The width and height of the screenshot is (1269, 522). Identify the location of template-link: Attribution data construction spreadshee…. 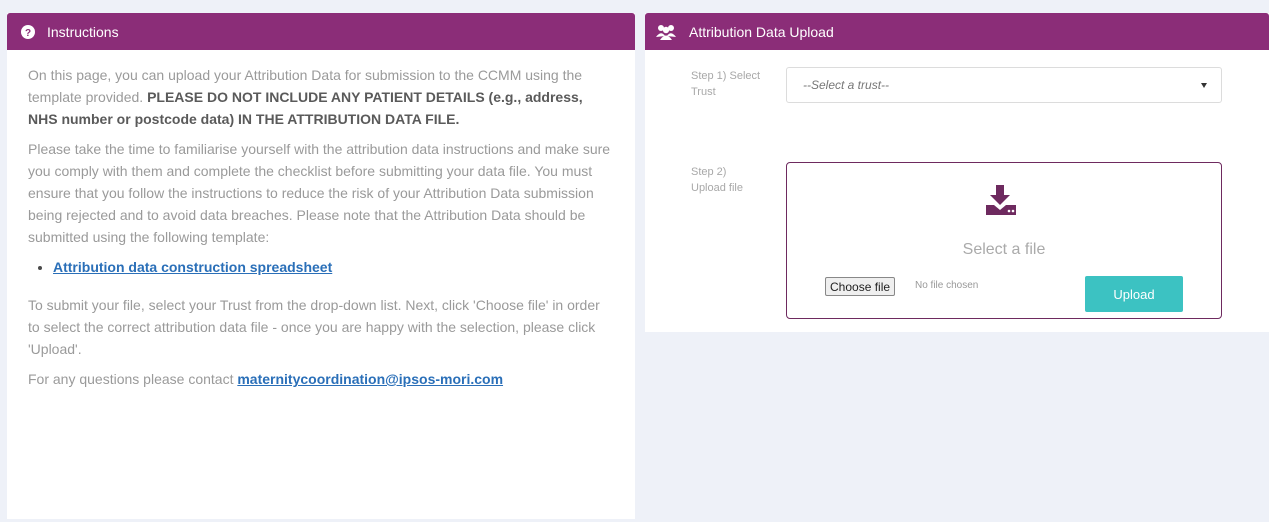
(192, 267).